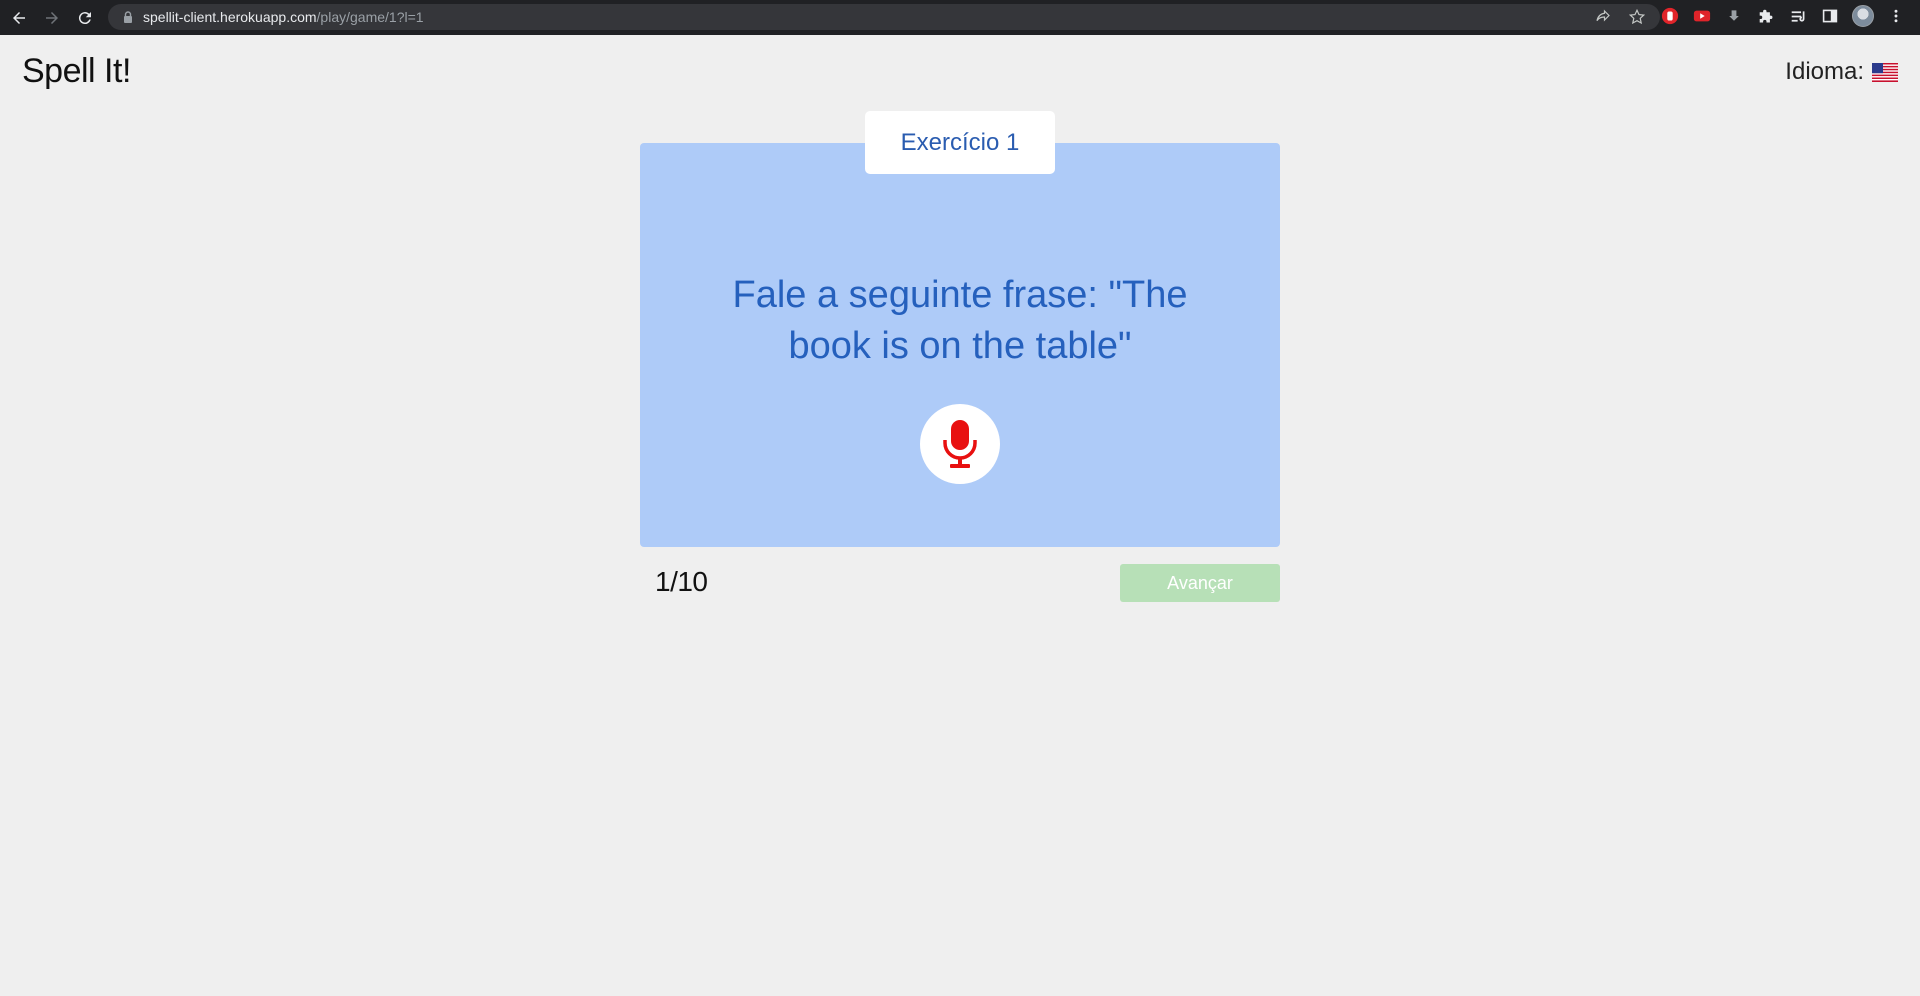 The image size is (1920, 996). I want to click on progress-counter: 1/10, so click(681, 581).